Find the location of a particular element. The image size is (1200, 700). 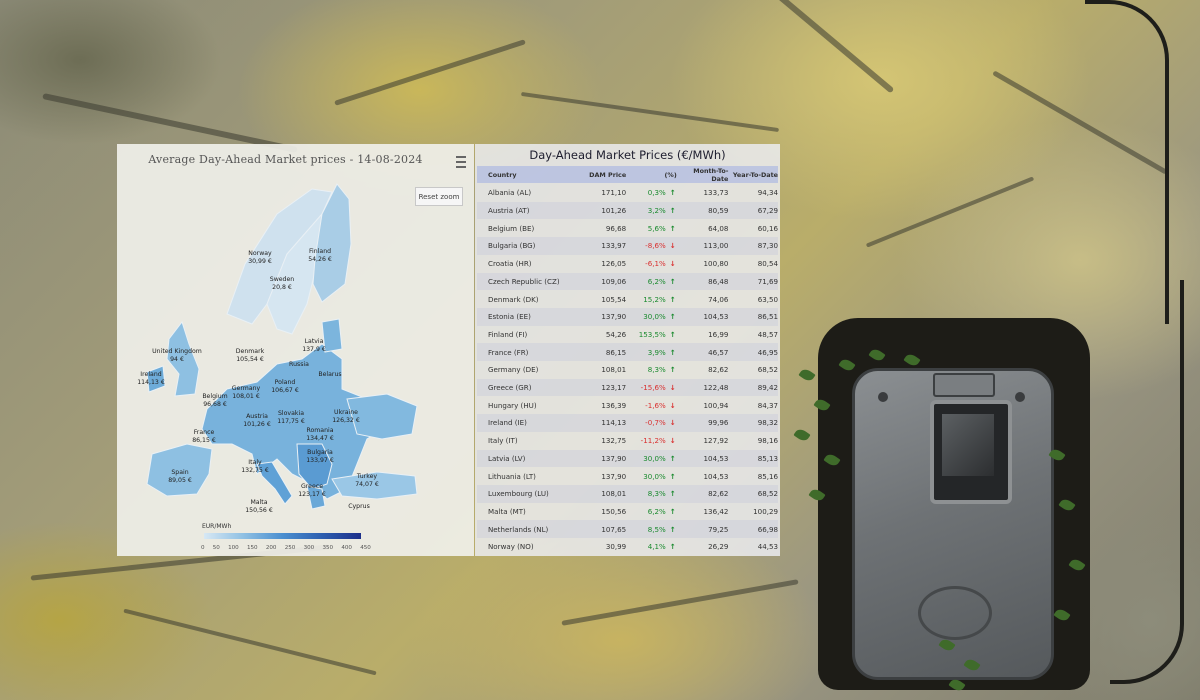

cell-dam-price: 101,26 is located at coordinates (614, 211).